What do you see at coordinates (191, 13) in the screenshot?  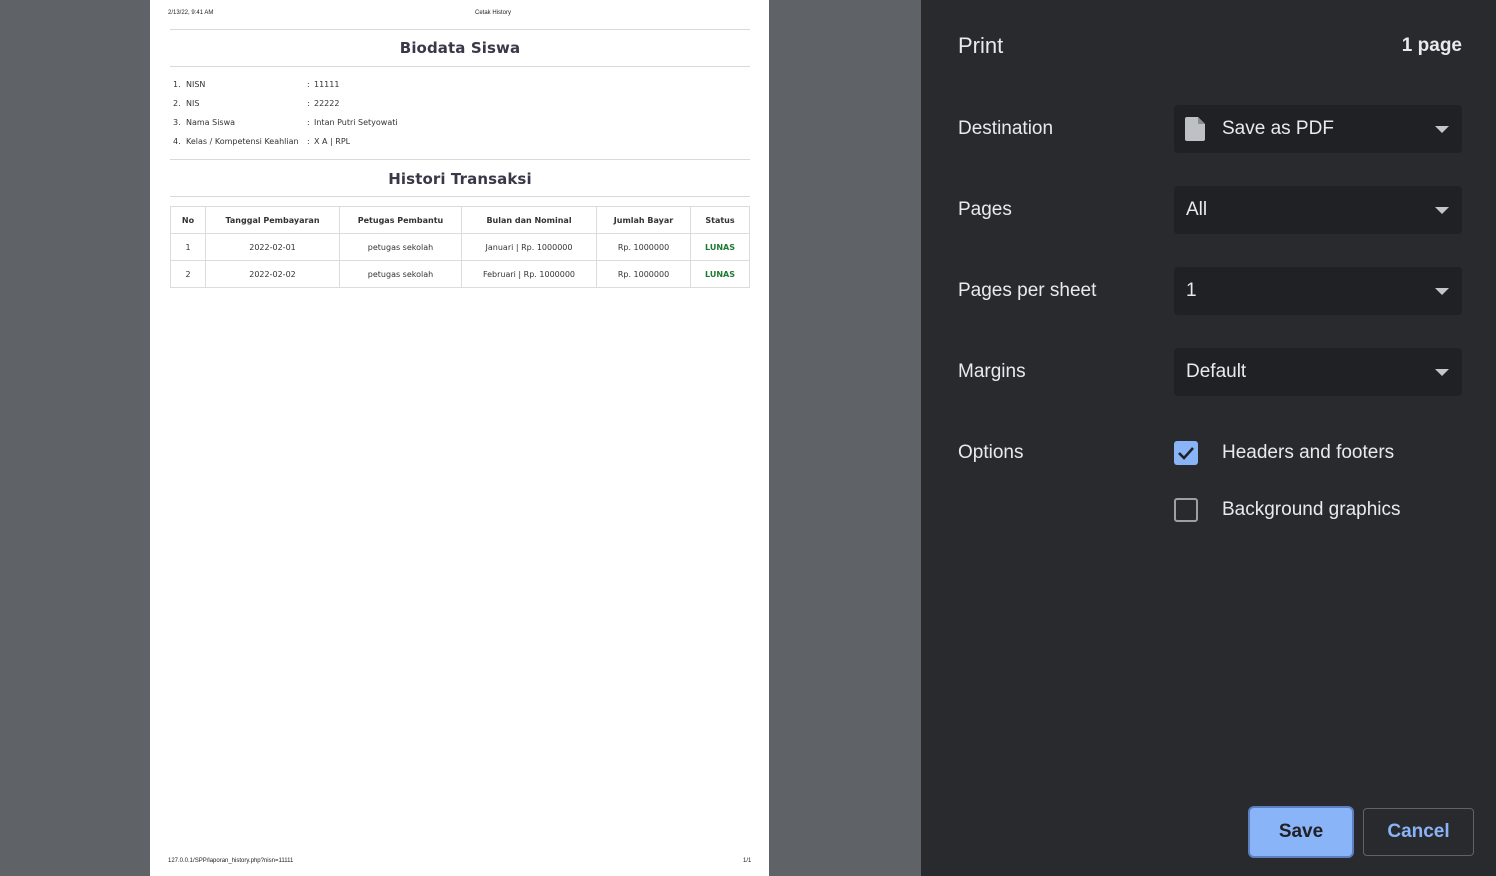 I see `header-date: 2/13/22, 9:41 AM` at bounding box center [191, 13].